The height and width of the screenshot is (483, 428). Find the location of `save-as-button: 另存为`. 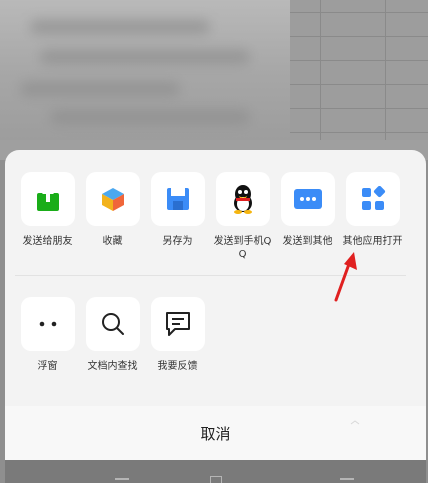

save-as-button: 另存为 is located at coordinates (177, 216).